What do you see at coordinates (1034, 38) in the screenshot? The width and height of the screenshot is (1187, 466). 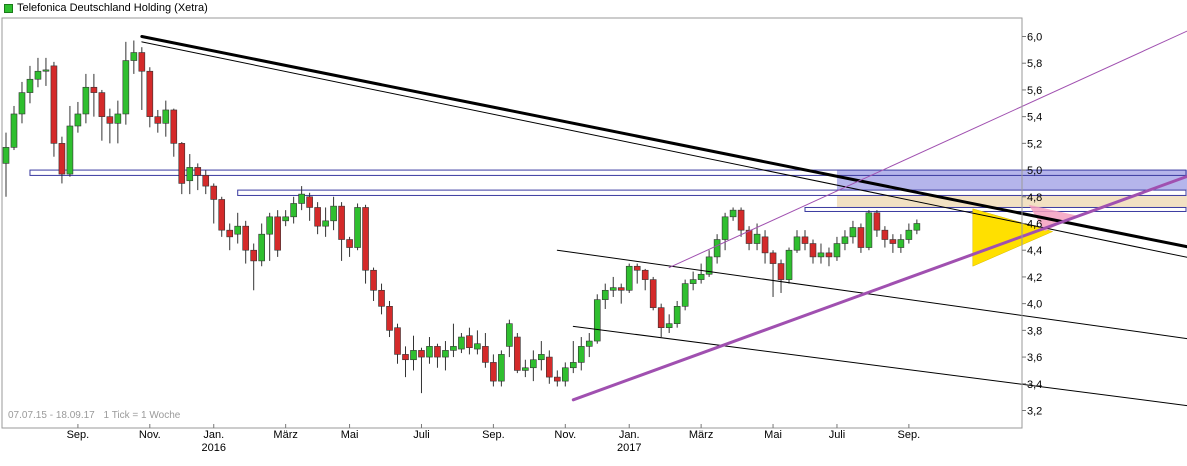 I see `y-tick-label: 6,0` at bounding box center [1034, 38].